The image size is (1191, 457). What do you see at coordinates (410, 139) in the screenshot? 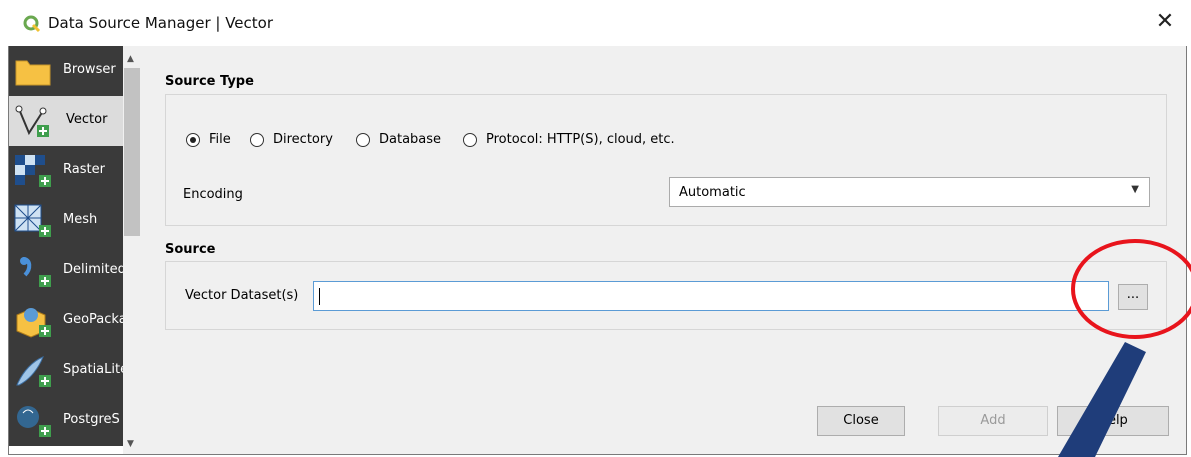
I see `radio-label: Database` at bounding box center [410, 139].